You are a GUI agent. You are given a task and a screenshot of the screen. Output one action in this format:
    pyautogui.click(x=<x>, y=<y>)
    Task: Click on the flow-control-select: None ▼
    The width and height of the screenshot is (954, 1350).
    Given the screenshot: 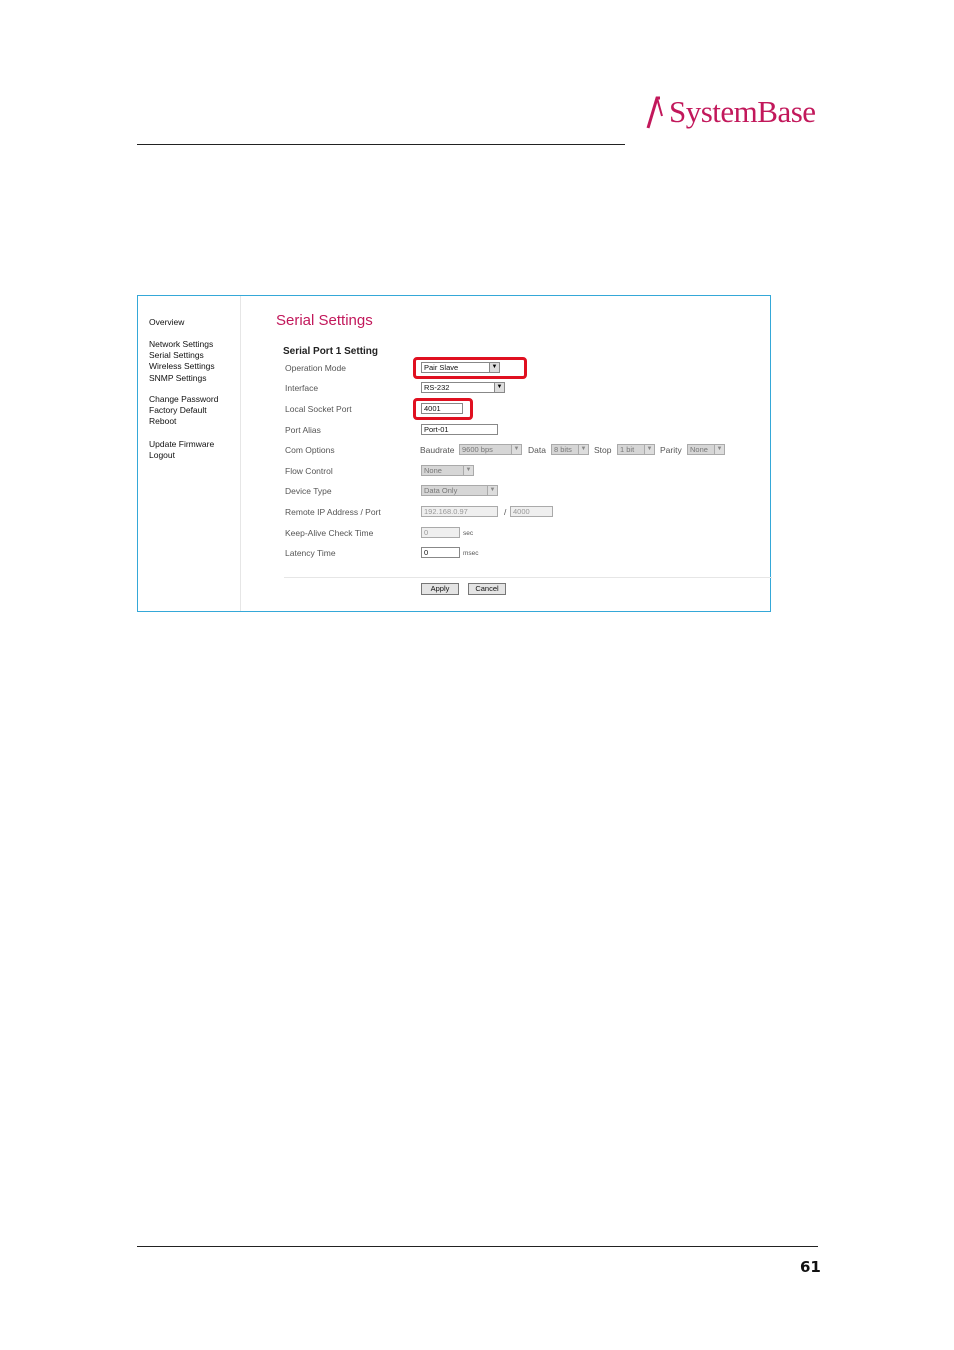 What is the action you would take?
    pyautogui.click(x=447, y=470)
    